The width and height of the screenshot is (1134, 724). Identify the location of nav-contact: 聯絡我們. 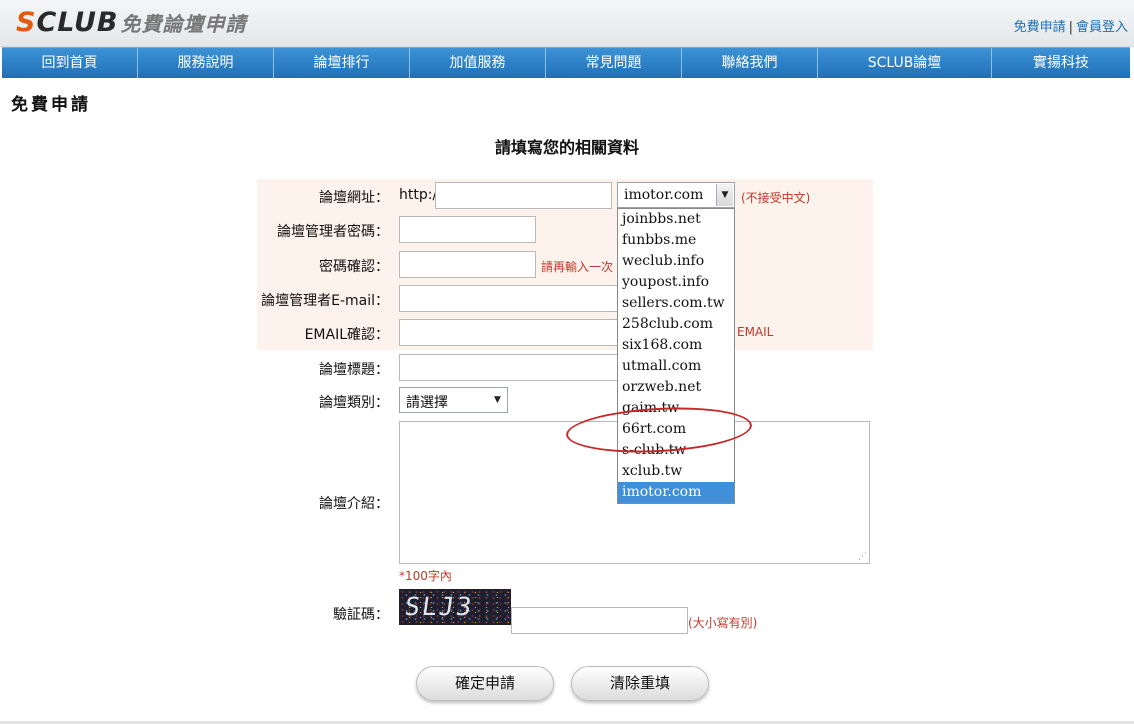
(750, 63).